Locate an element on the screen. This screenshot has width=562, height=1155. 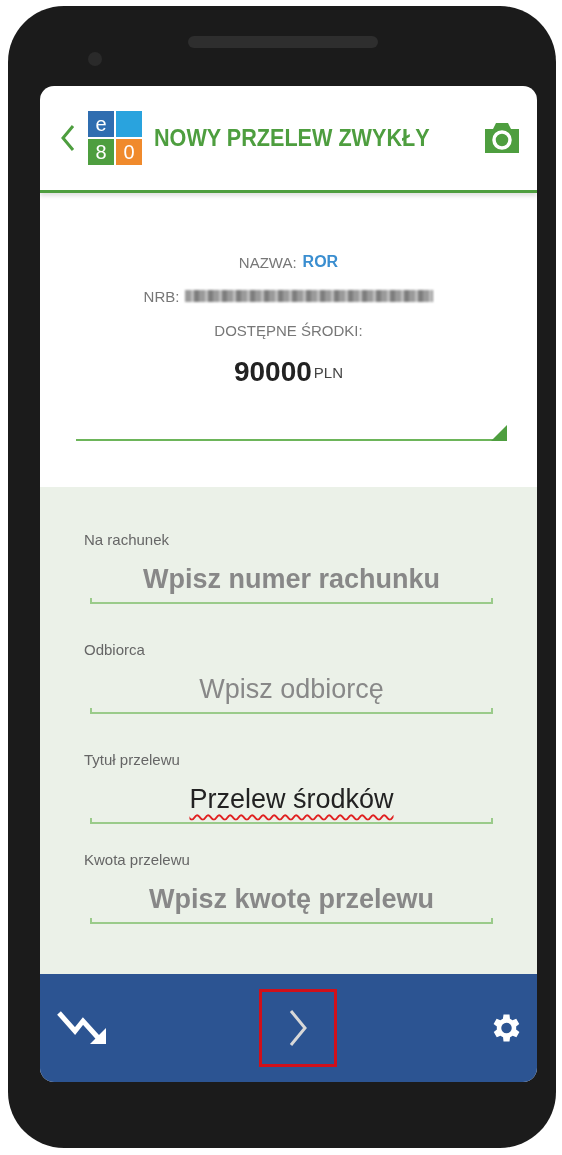
next-button is located at coordinates (297, 1028).